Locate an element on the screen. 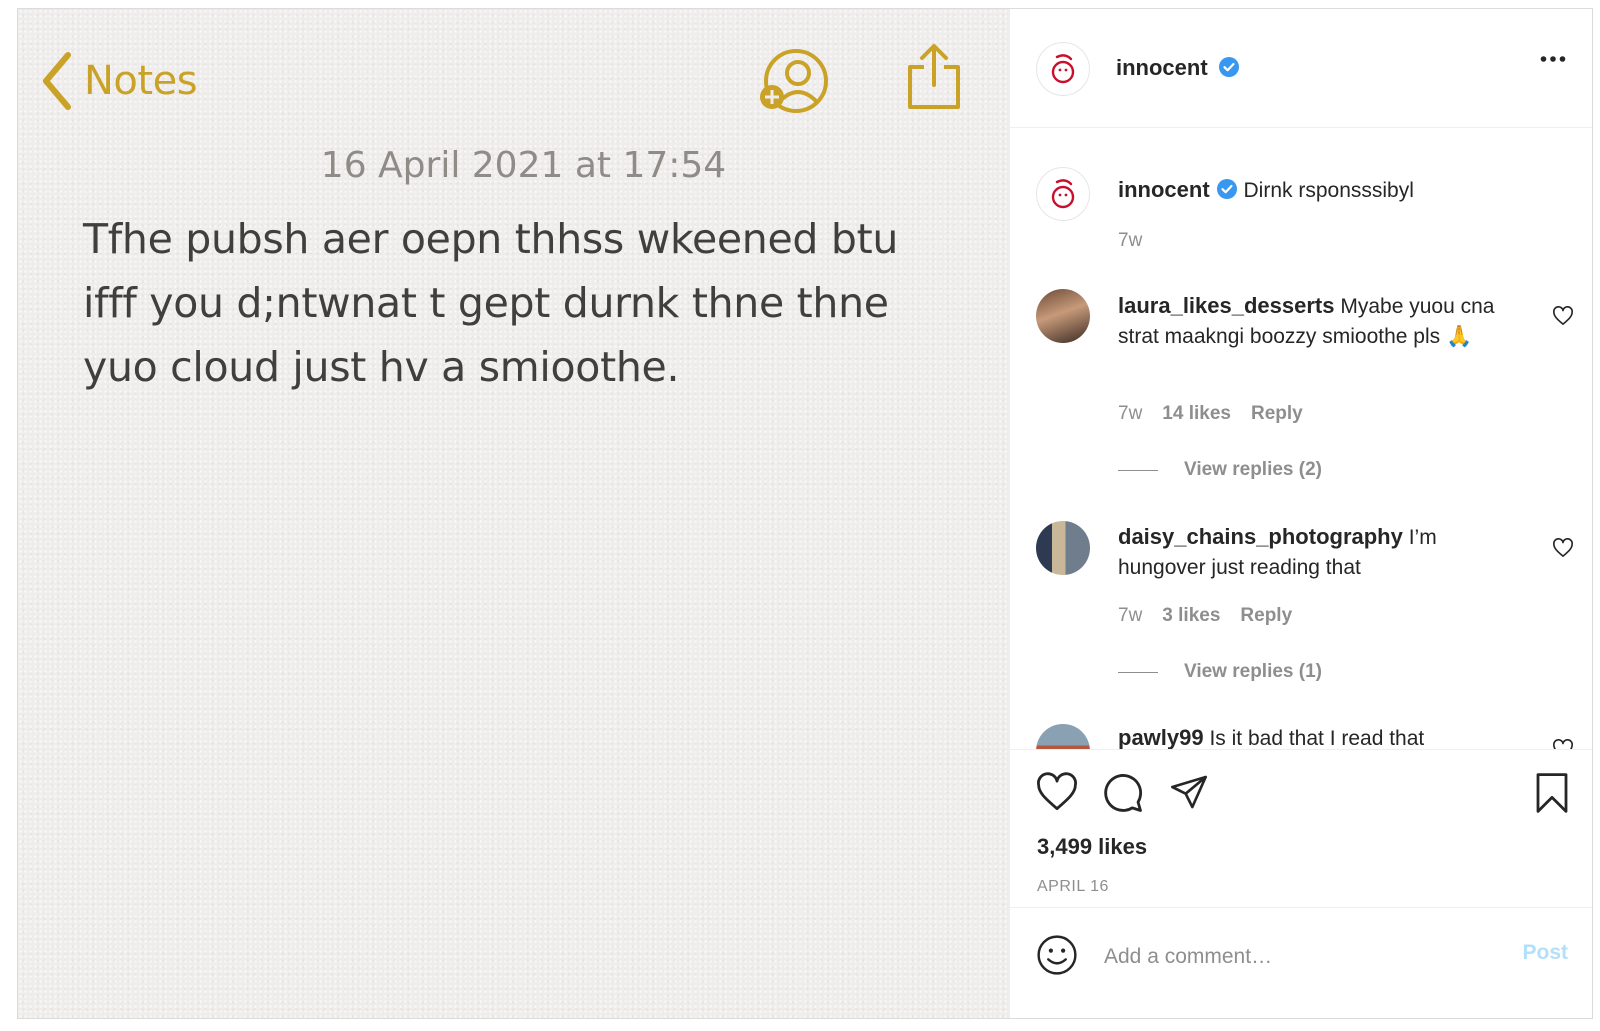 The width and height of the screenshot is (1600, 1031). post-comment-button: Post is located at coordinates (1545, 953).